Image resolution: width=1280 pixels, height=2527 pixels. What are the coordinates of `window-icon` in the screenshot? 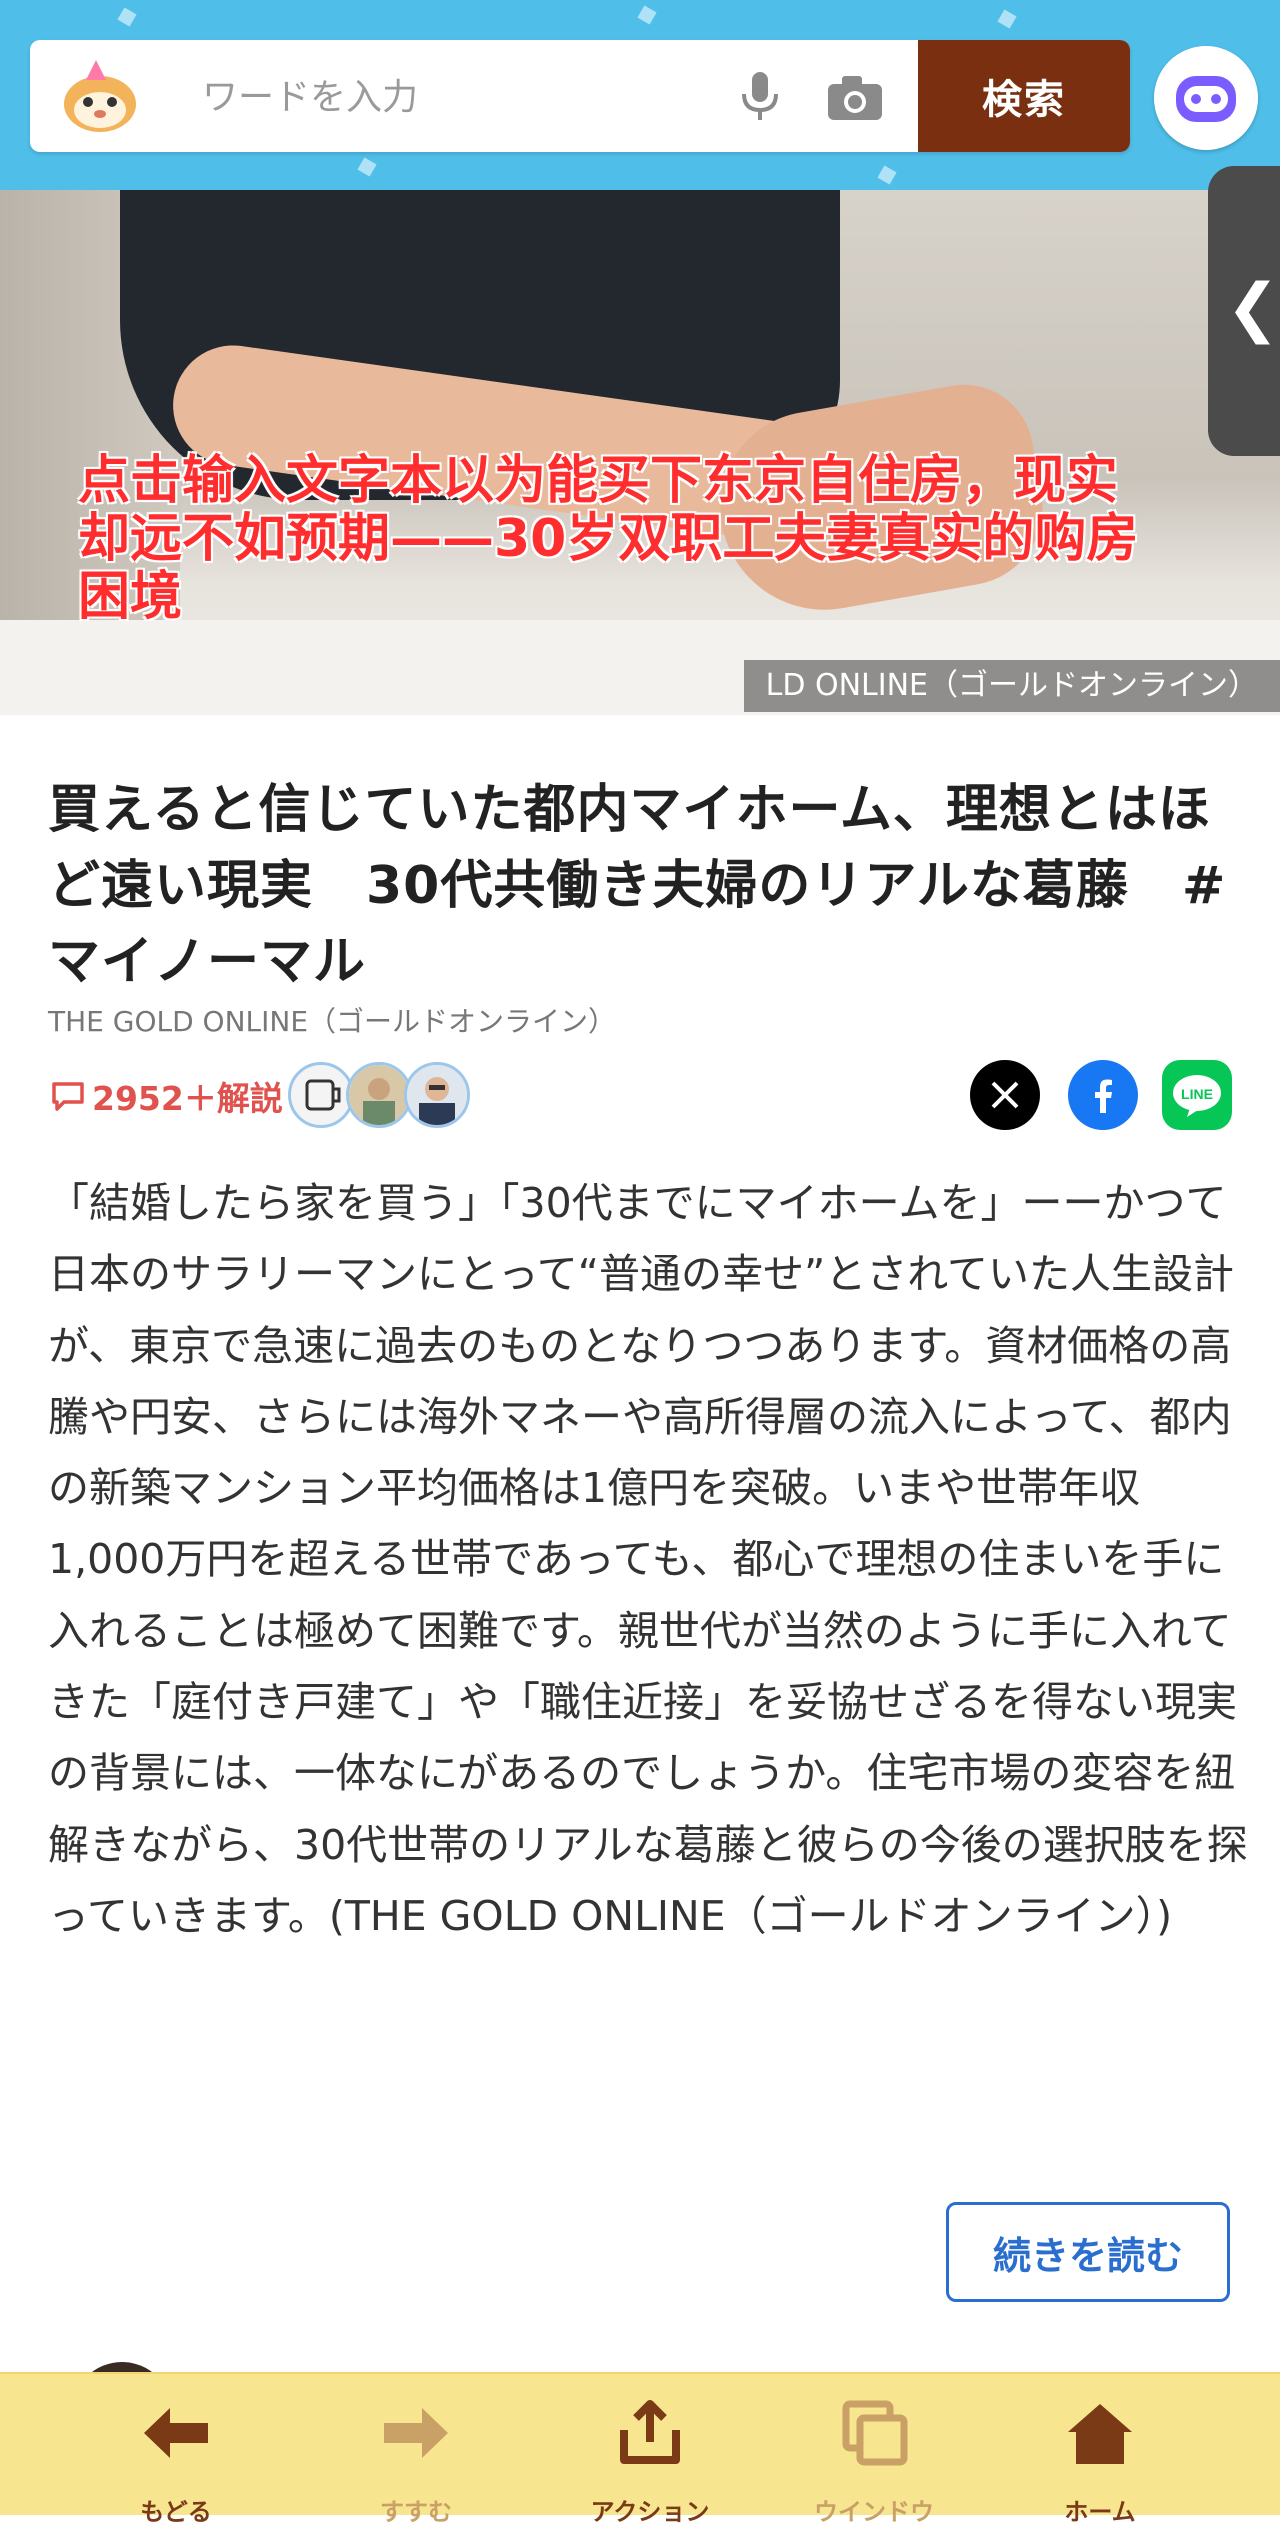 It's located at (875, 2433).